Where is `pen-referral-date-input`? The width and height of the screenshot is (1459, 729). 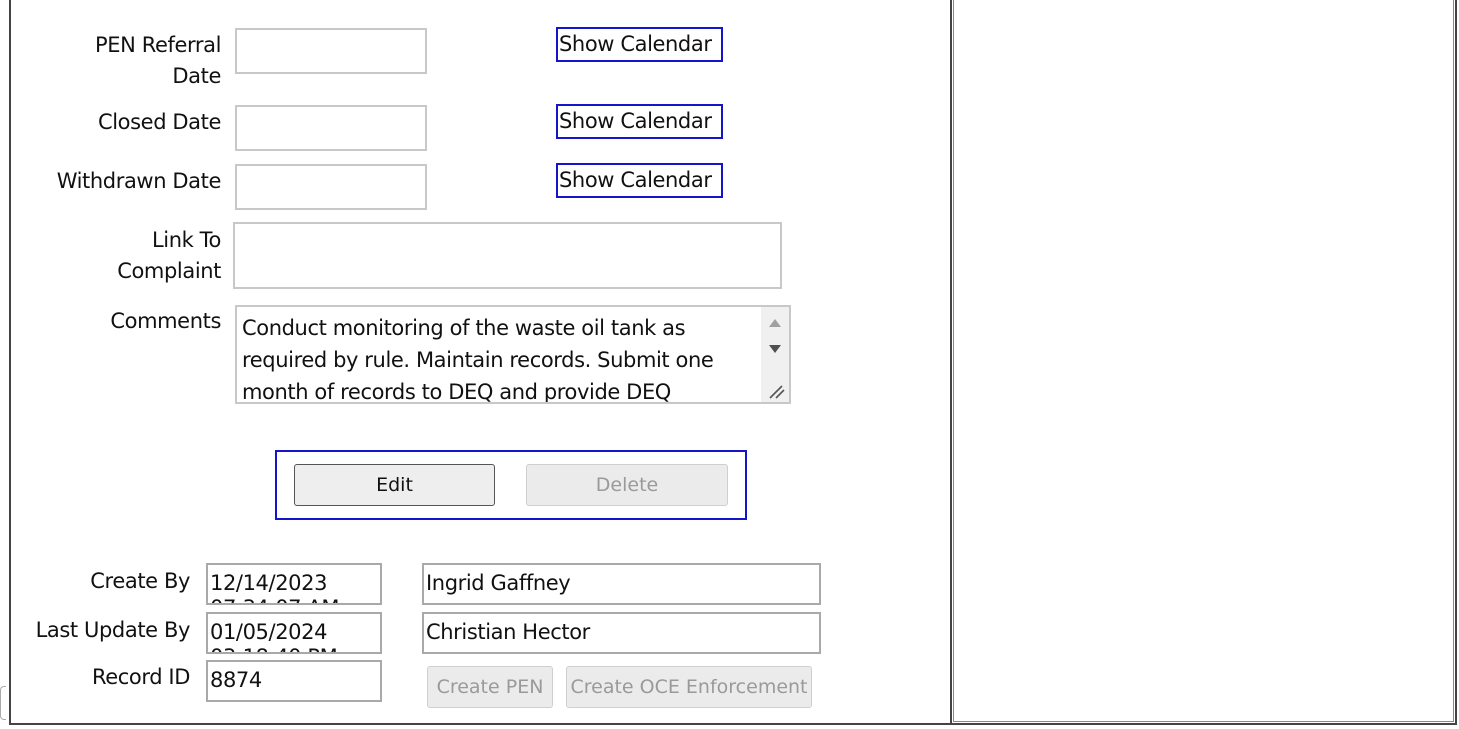
pen-referral-date-input is located at coordinates (331, 51).